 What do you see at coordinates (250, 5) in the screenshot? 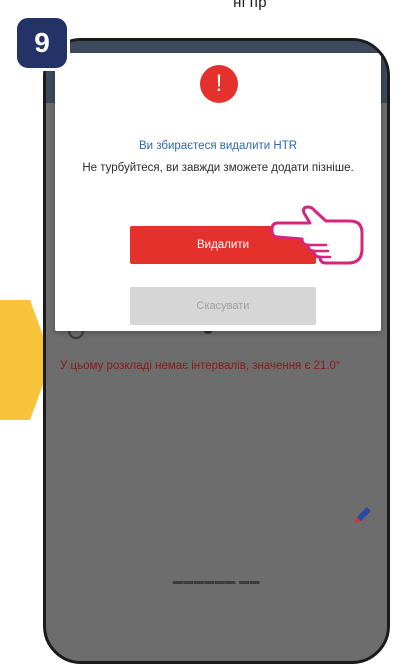
I see `top-cropped-text: ні пр` at bounding box center [250, 5].